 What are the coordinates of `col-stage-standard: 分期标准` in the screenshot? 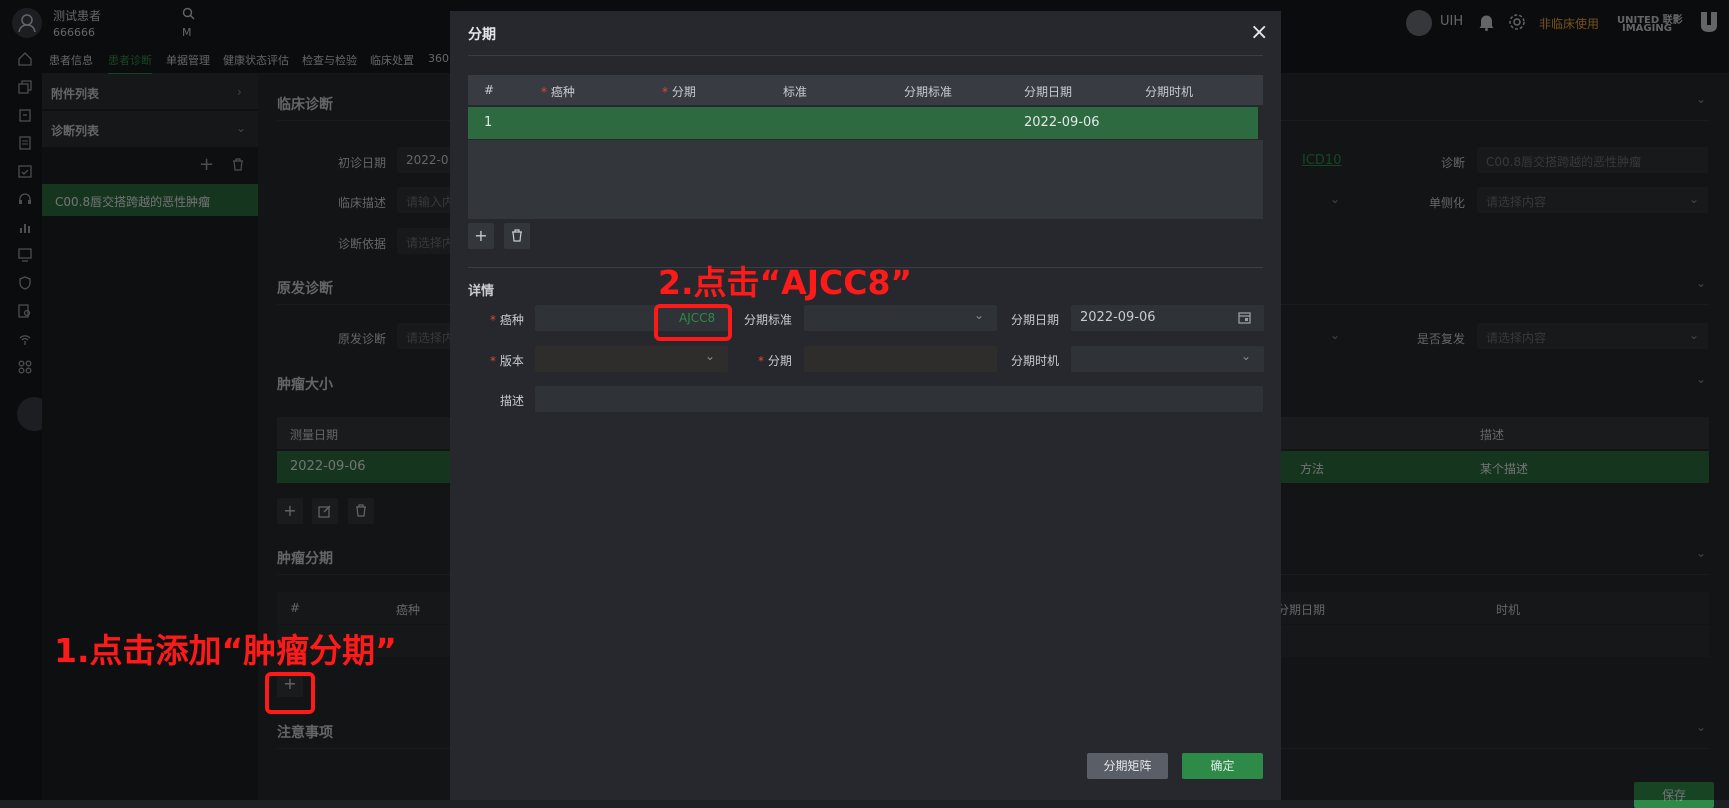 It's located at (928, 92).